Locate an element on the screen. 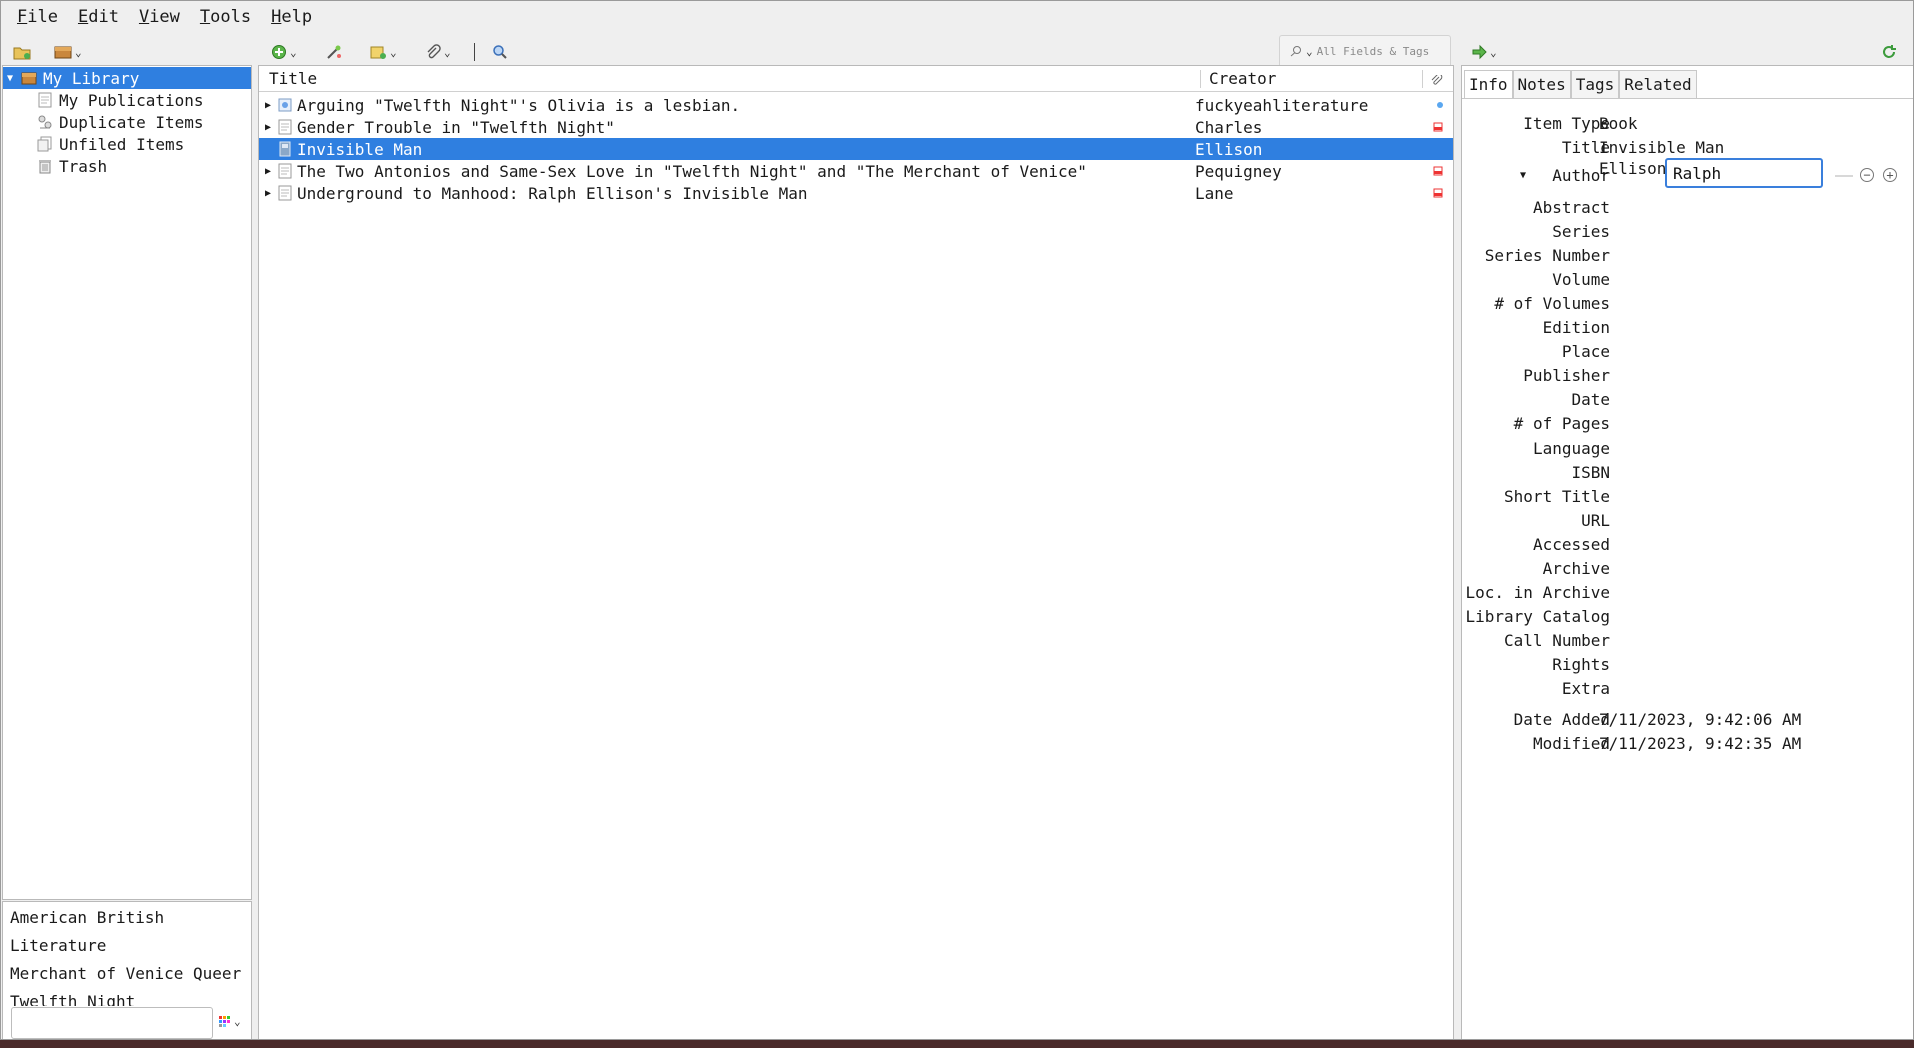  tag-american: American is located at coordinates (48, 917).